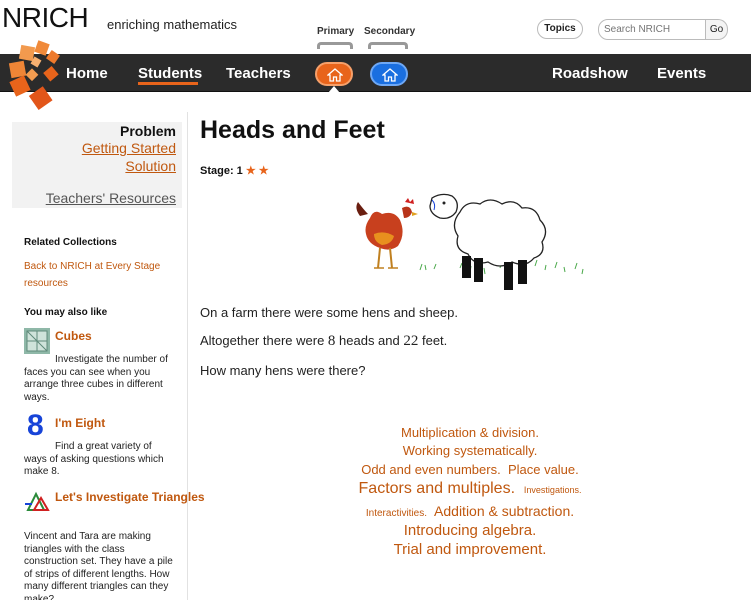 The width and height of the screenshot is (751, 600). Describe the element at coordinates (35, 426) in the screenshot. I see `eight-icon: 8` at that location.